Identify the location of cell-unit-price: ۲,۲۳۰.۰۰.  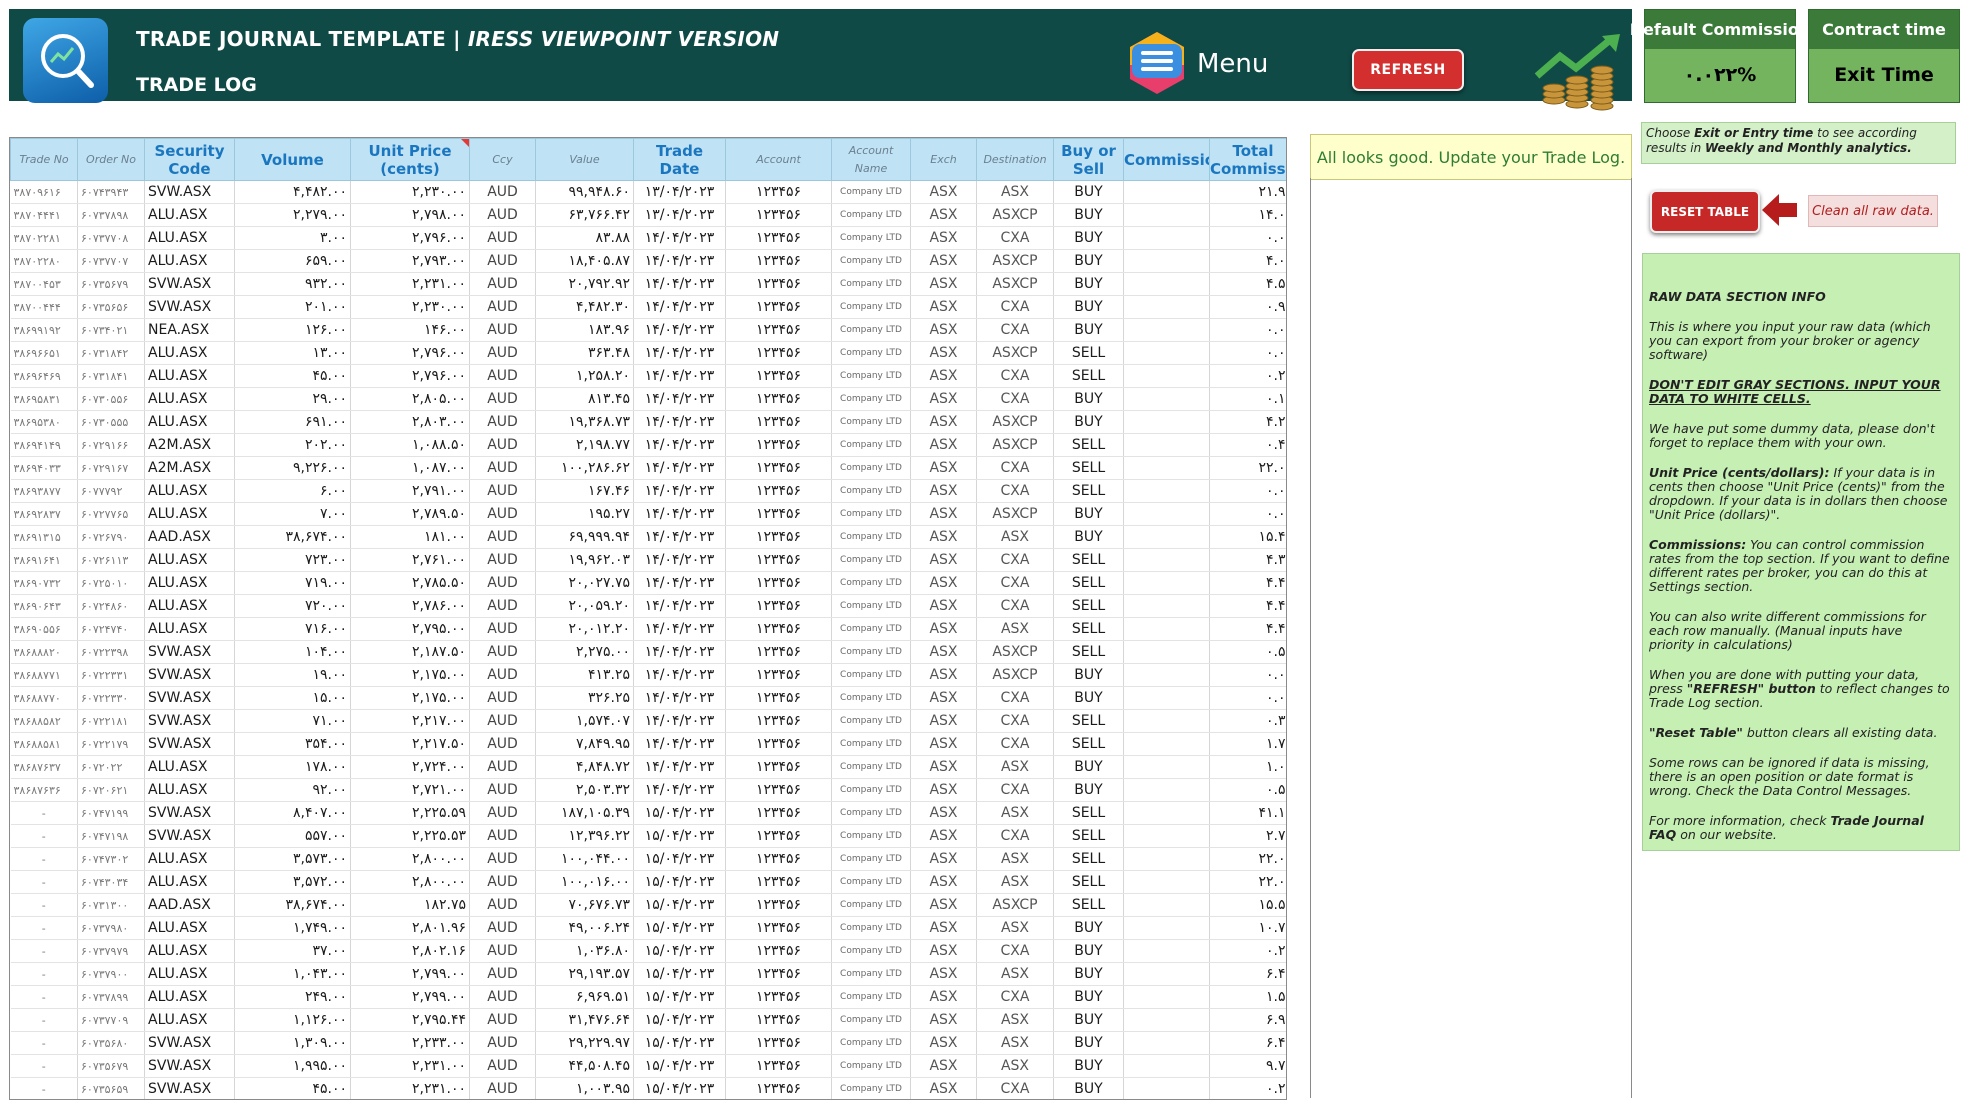
(410, 192).